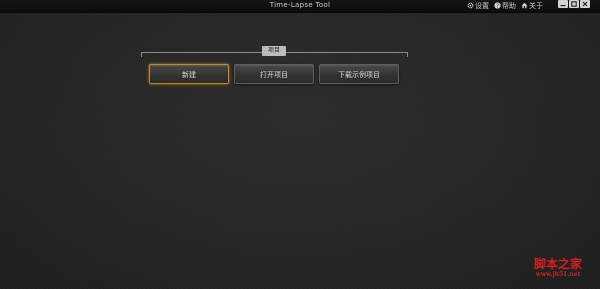  What do you see at coordinates (189, 74) in the screenshot?
I see `new-project-button: 新建` at bounding box center [189, 74].